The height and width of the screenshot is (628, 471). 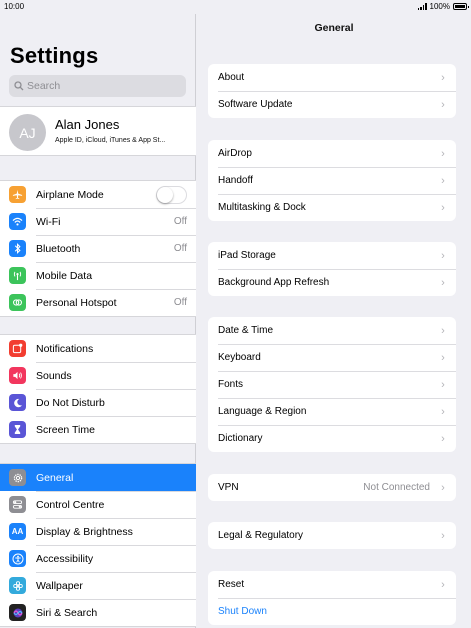 I want to click on sidebar-item-personal-hotspot: Personal Hotspot Off, so click(x=98, y=302).